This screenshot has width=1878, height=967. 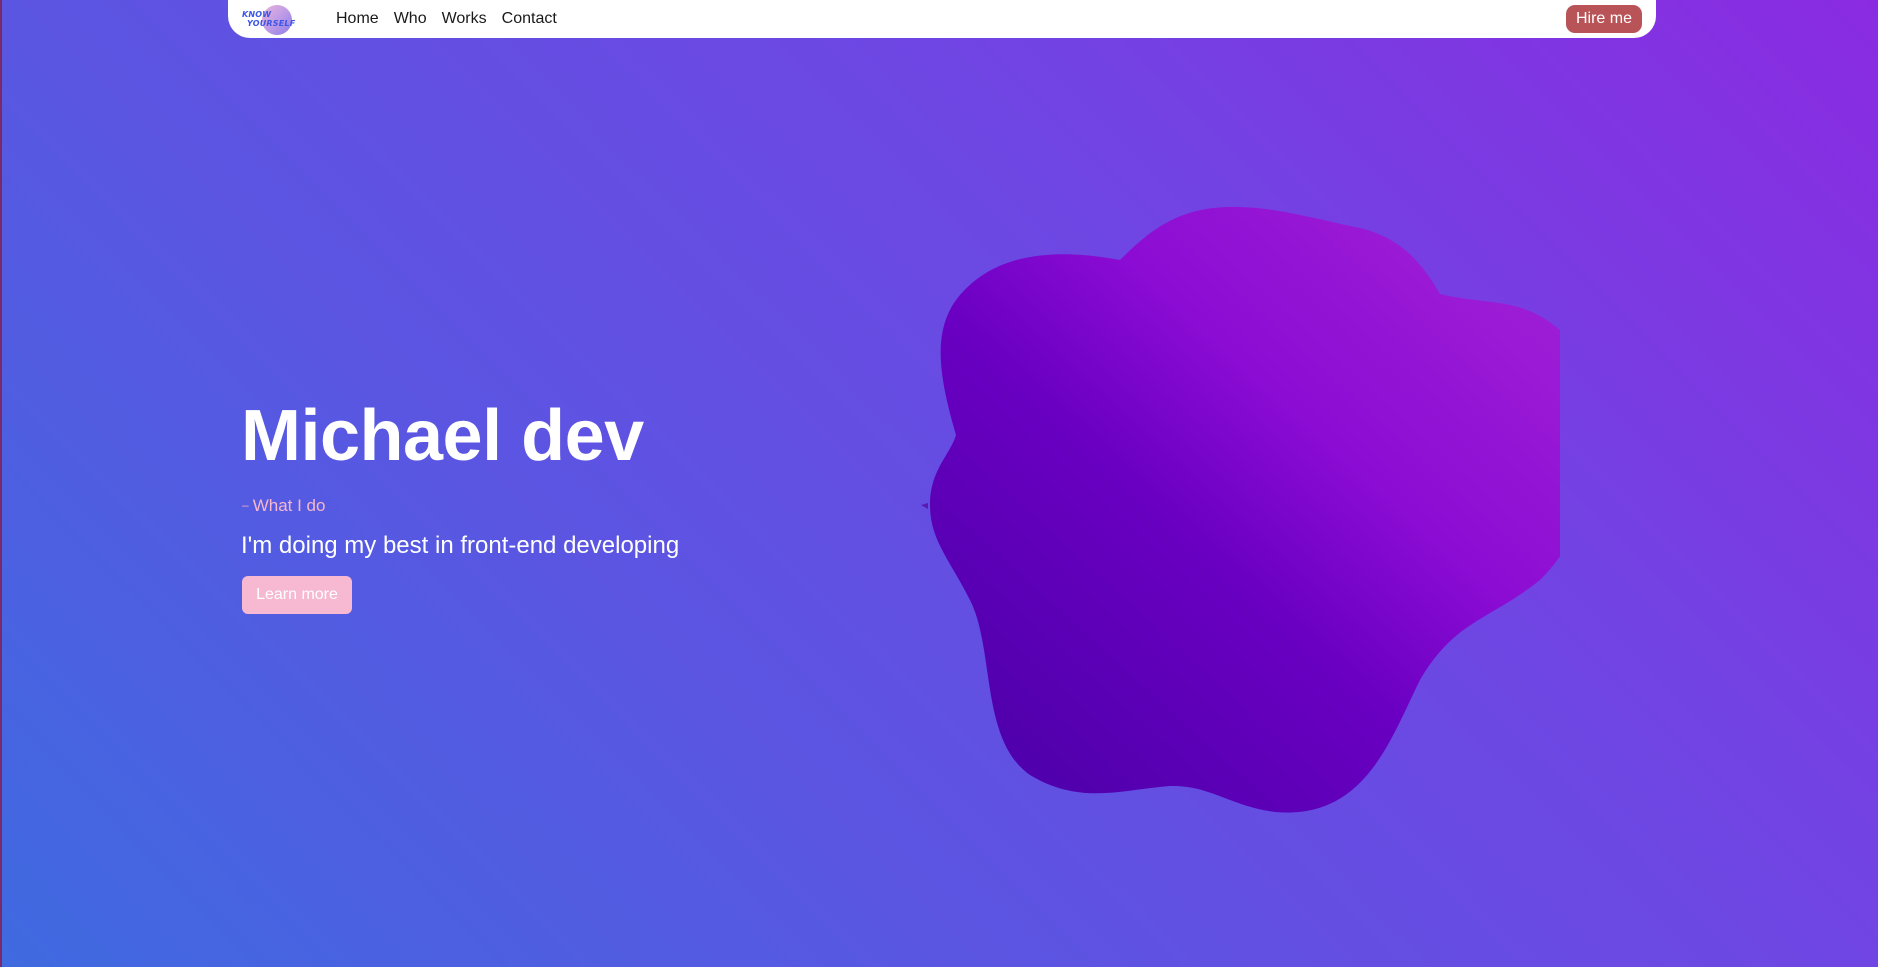 I want to click on hire-me-button: Hire me, so click(x=1603, y=19).